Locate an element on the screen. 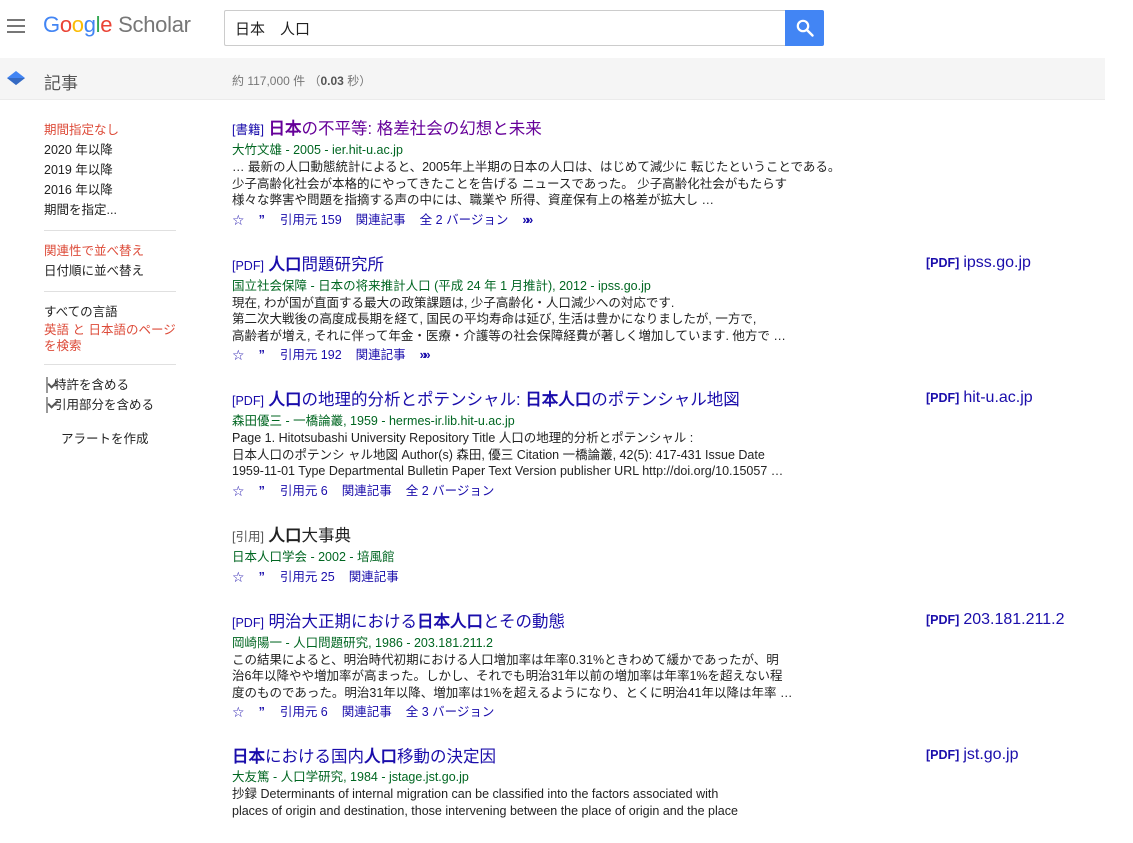 Image resolution: width=1133 pixels, height=843 pixels. result-title-link: 人口の地理的分析とポテンシャル: 日本人口のポテンシャル地図 is located at coordinates (504, 400).